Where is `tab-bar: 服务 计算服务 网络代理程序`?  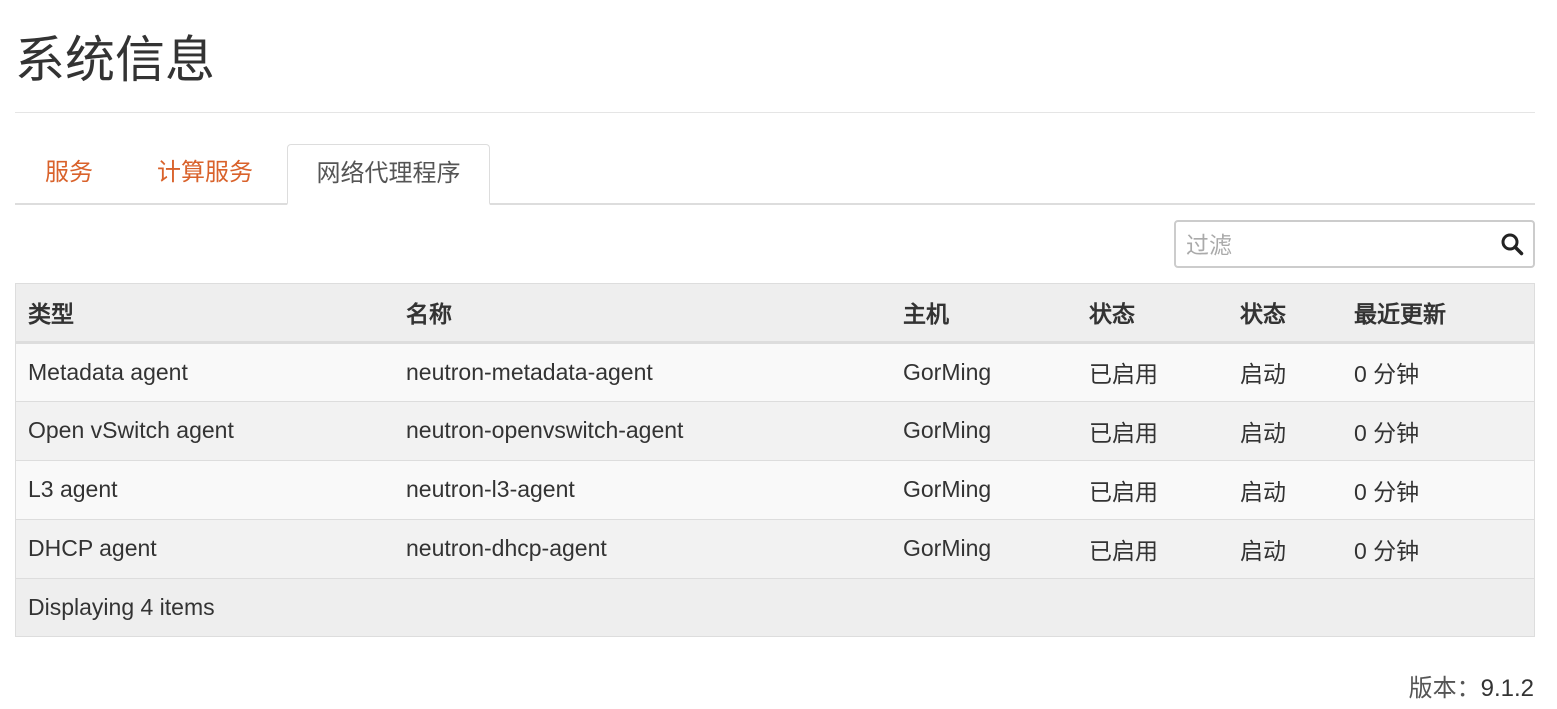
tab-bar: 服务 计算服务 网络代理程序 is located at coordinates (775, 174).